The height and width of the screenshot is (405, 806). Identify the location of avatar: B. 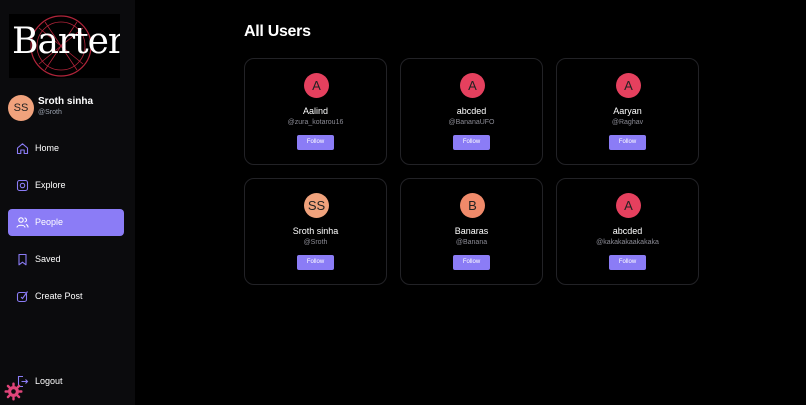
(472, 205).